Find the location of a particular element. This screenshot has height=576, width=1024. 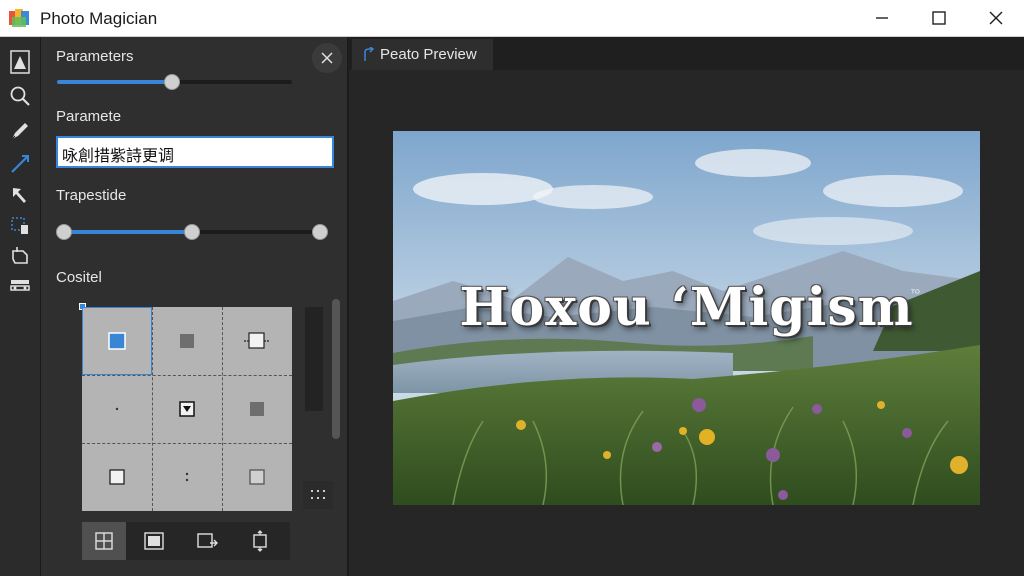

export-mode-button is located at coordinates (208, 541).